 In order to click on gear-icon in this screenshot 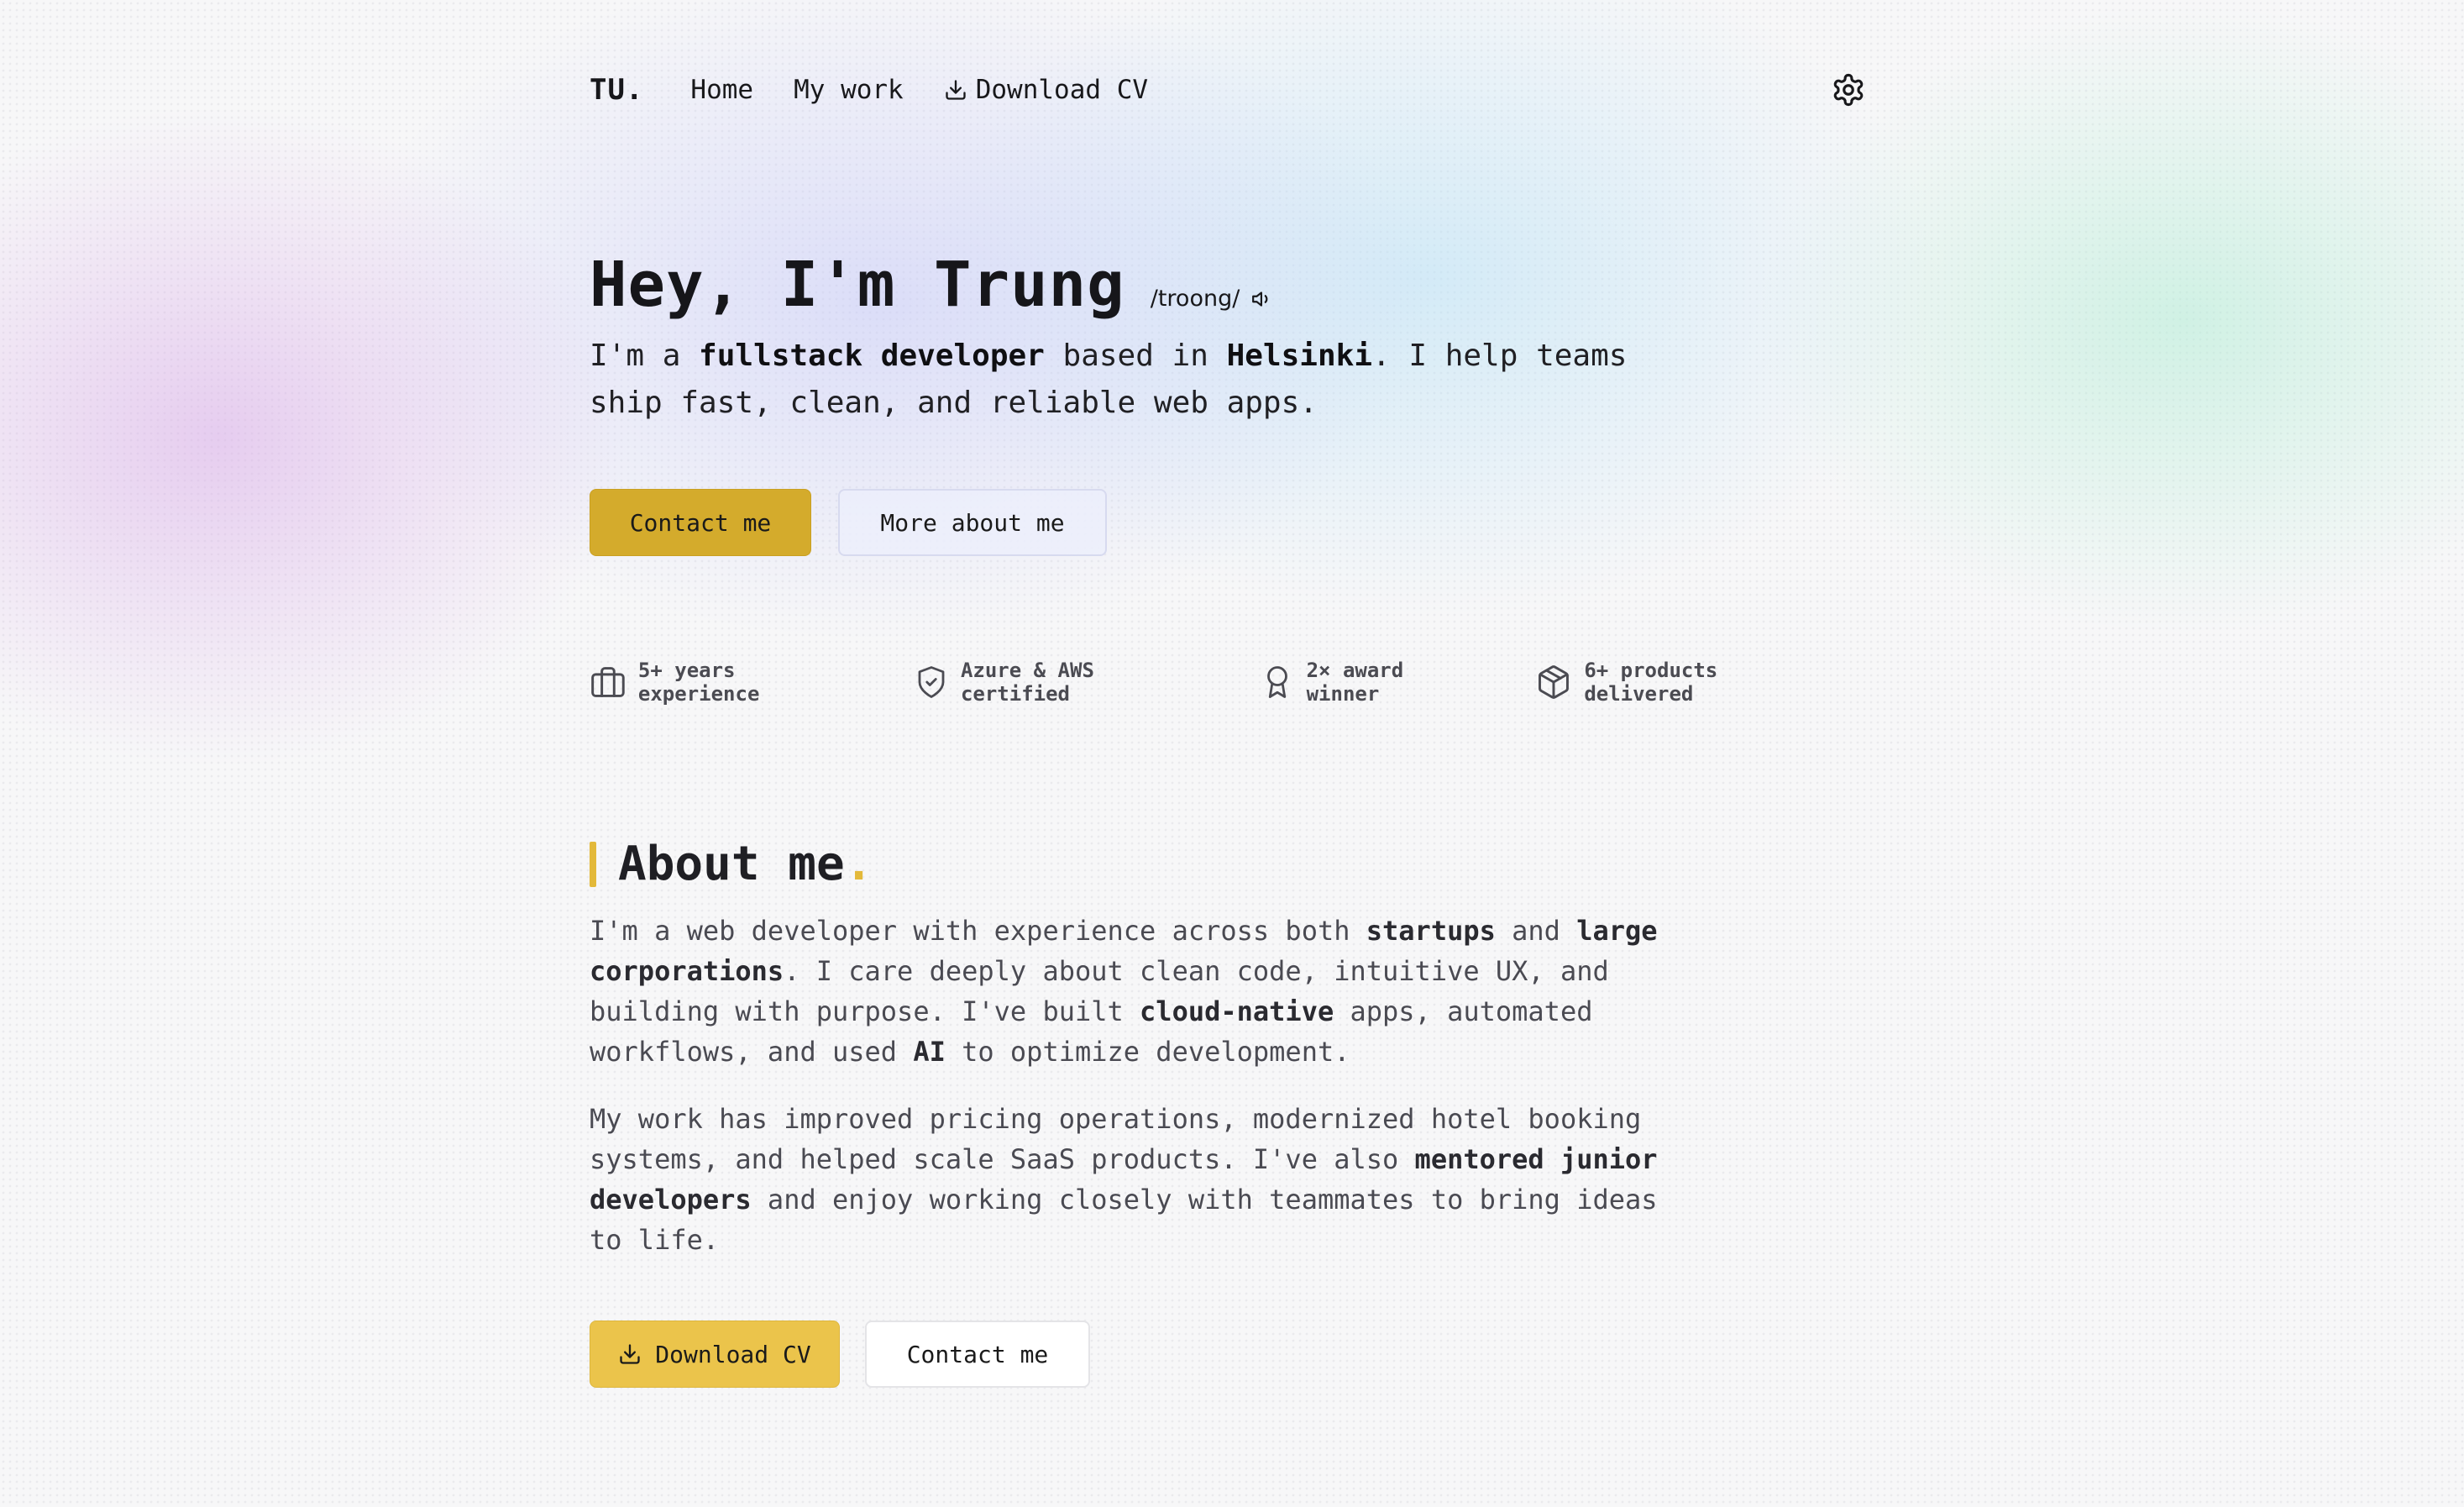, I will do `click(1848, 90)`.